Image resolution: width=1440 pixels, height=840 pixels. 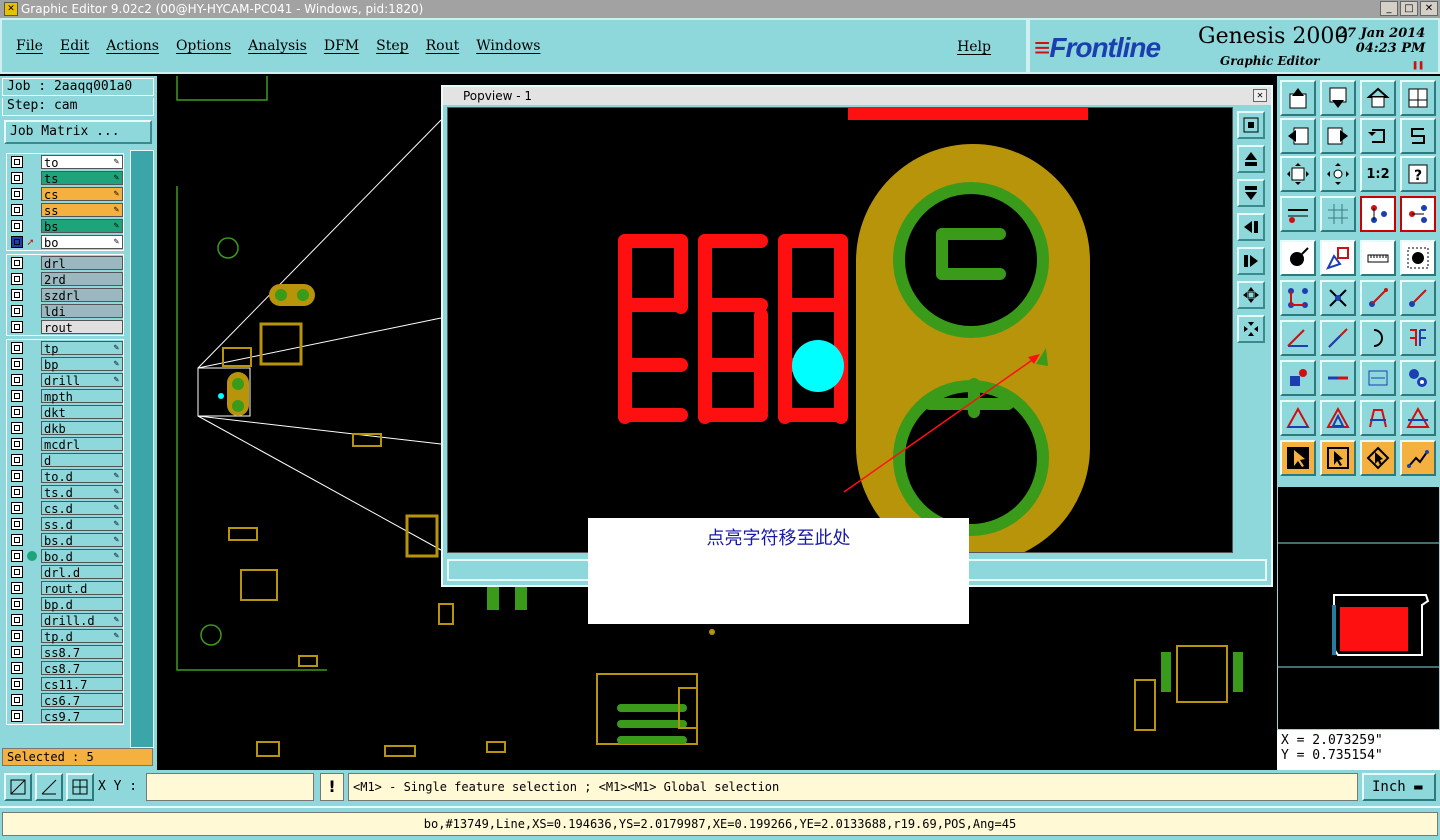 What do you see at coordinates (1298, 258) in the screenshot?
I see `add-feature-icon` at bounding box center [1298, 258].